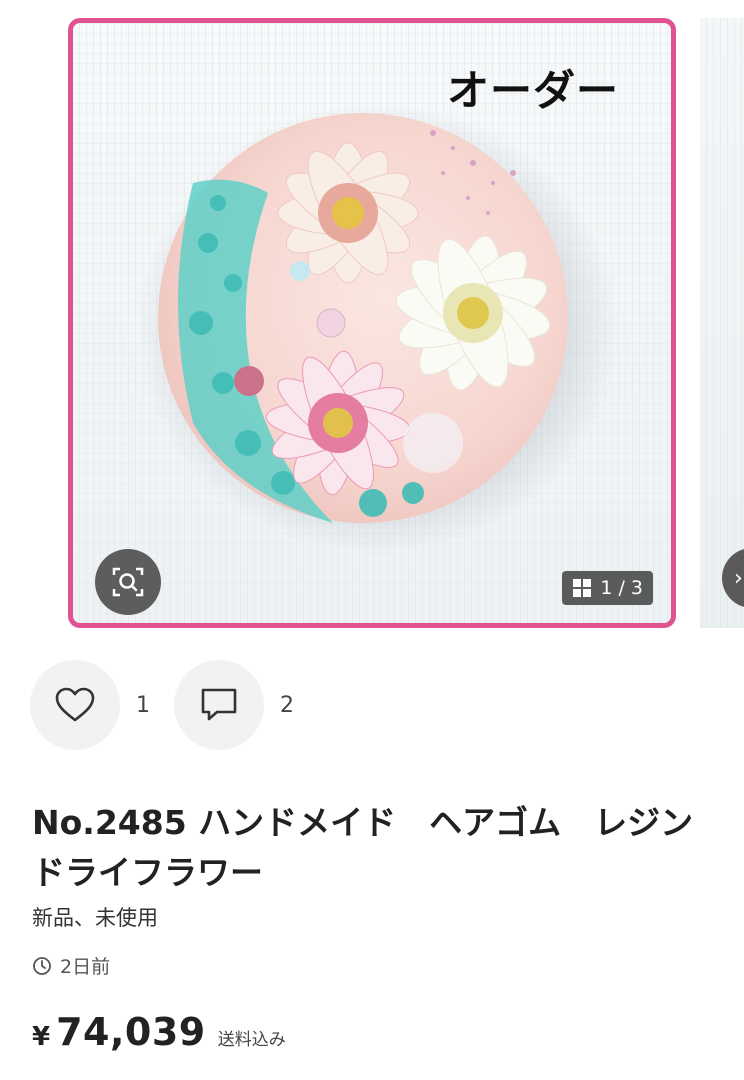  What do you see at coordinates (287, 705) in the screenshot?
I see `comments-count: 2` at bounding box center [287, 705].